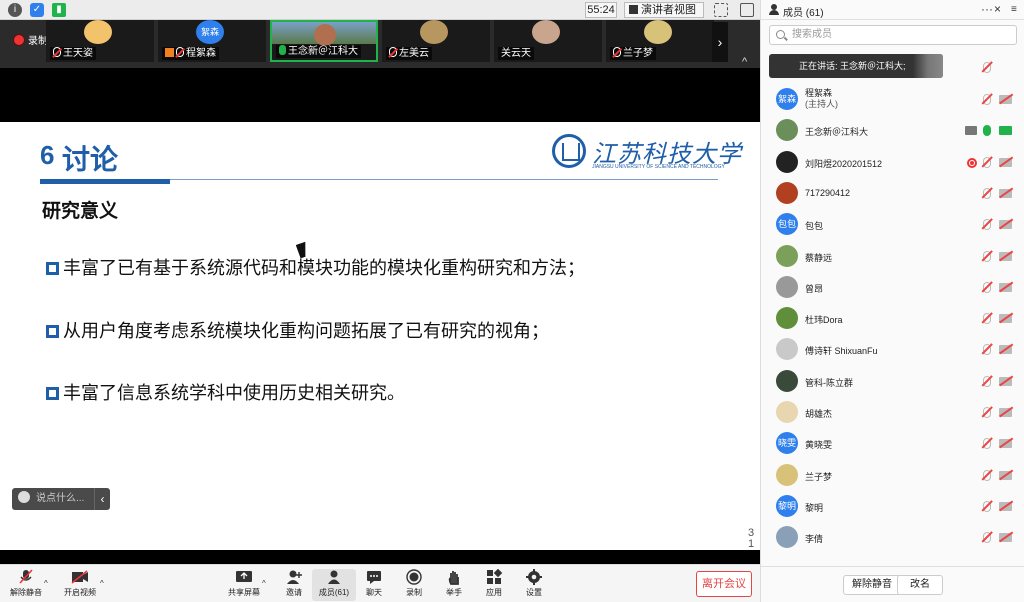 The width and height of the screenshot is (1024, 602). I want to click on chat-quick-input: 说点什么... ‹, so click(61, 499).